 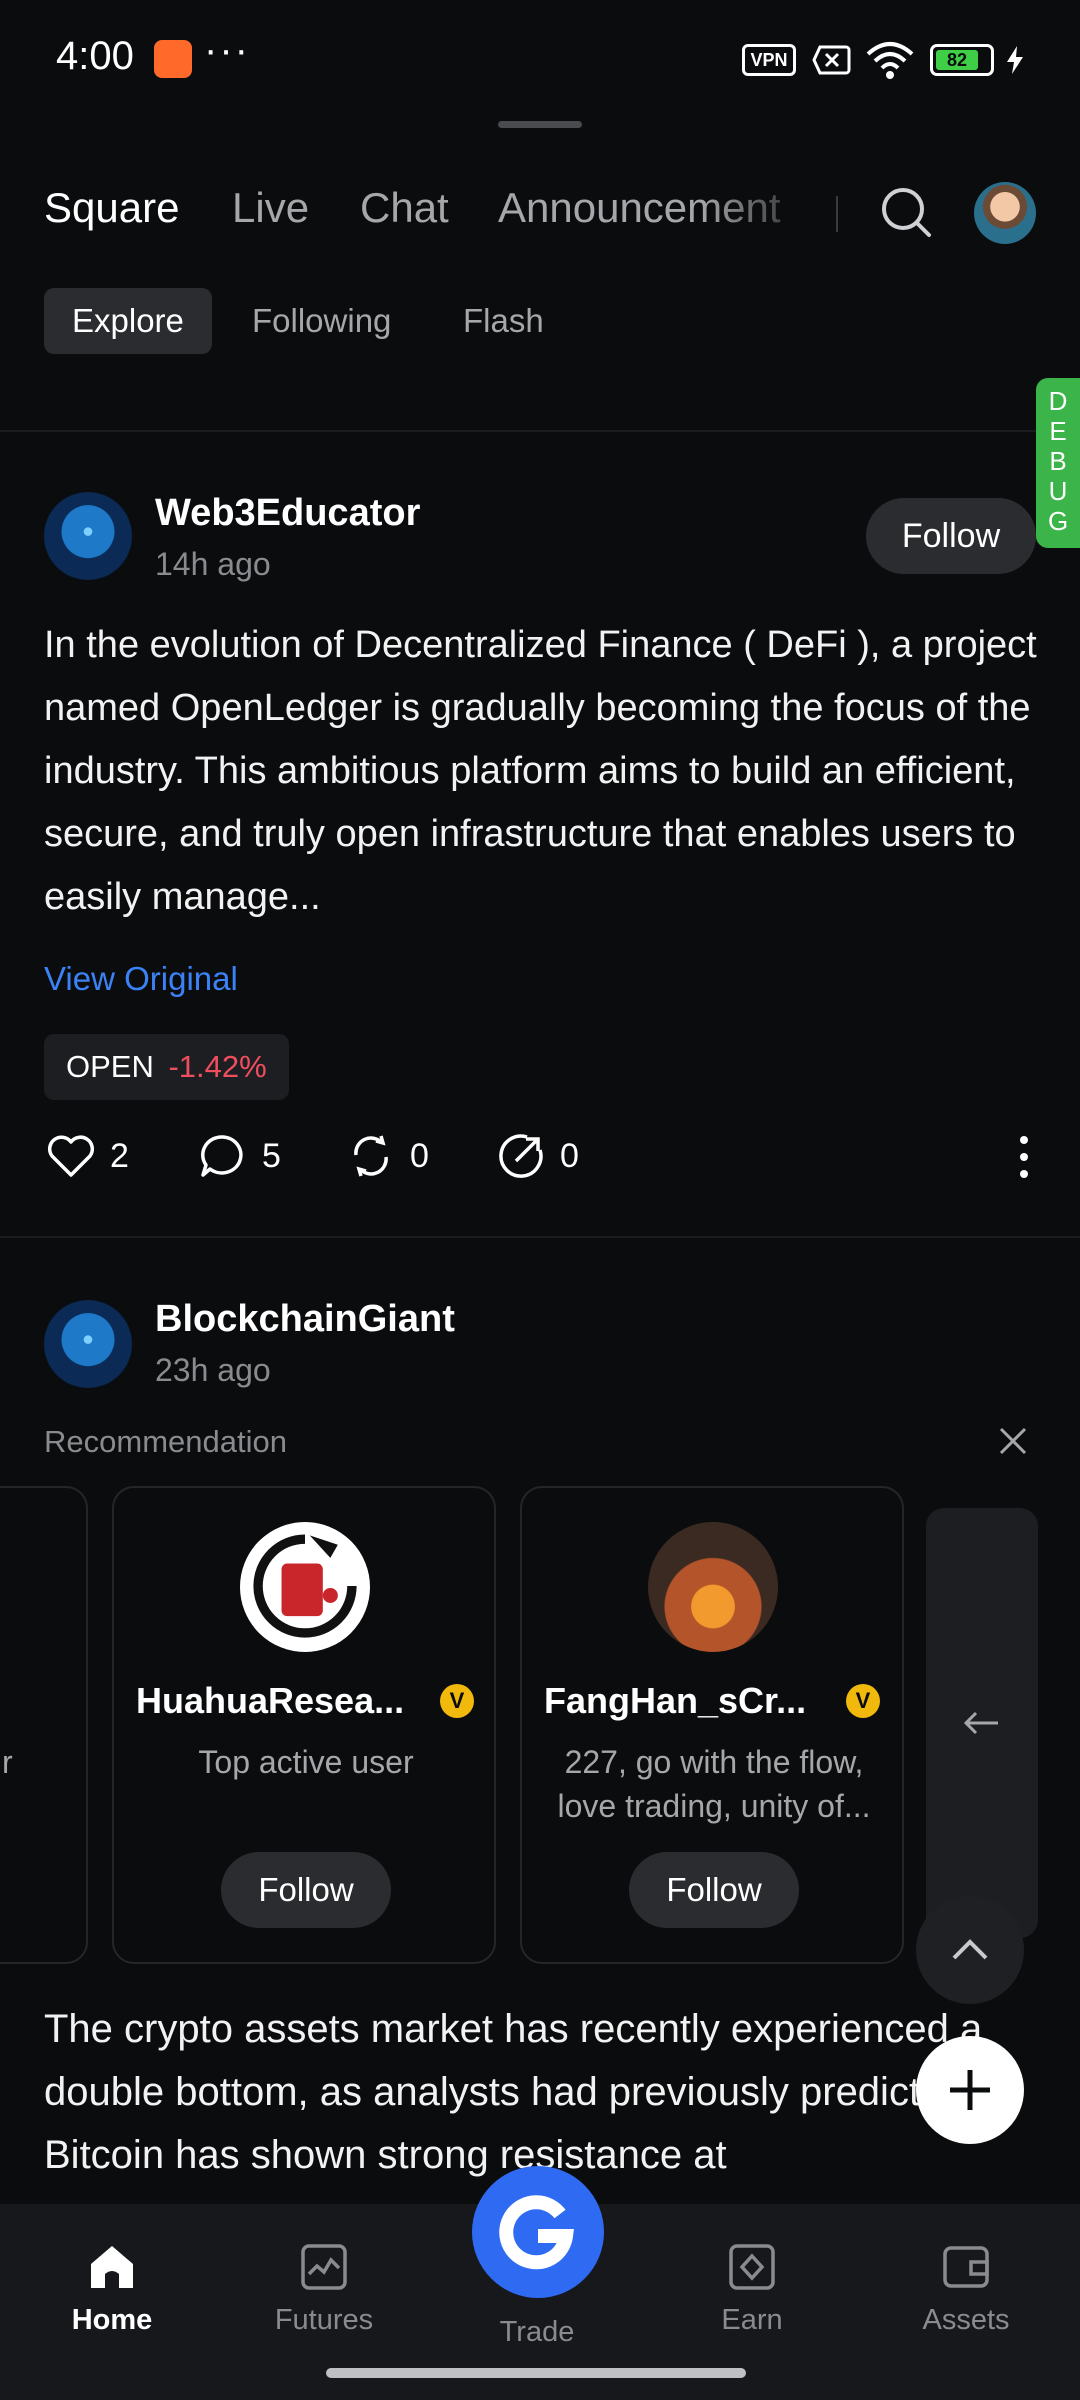 I want to click on create-post-button, so click(x=970, y=2090).